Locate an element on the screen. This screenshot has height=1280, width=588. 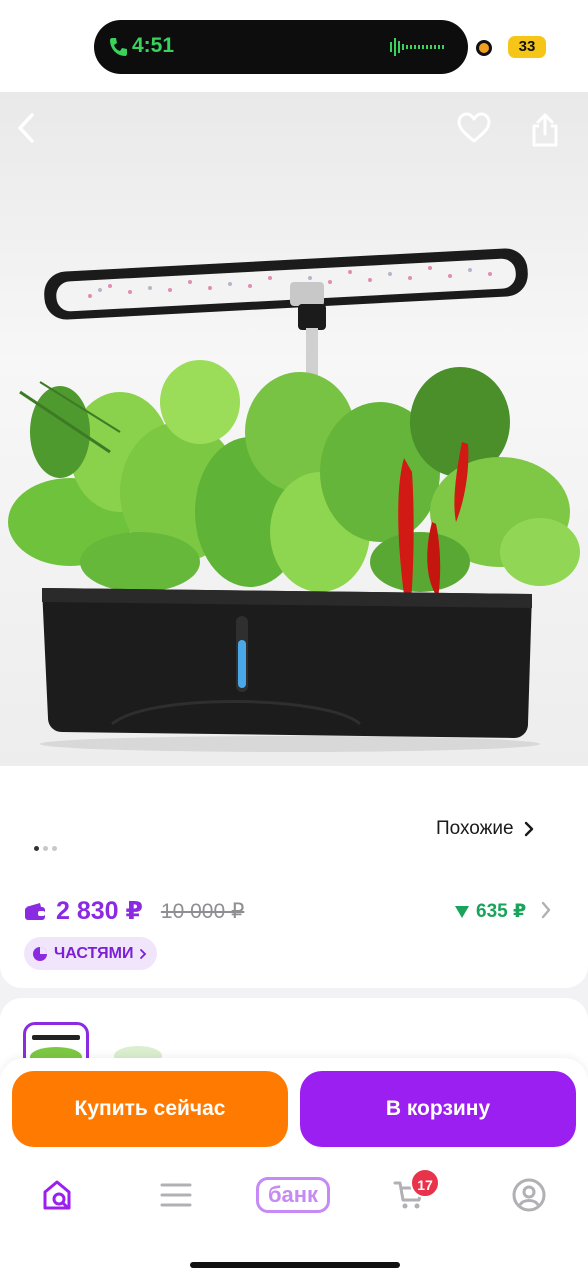
price-row: 2 830 ₽ 10 000 ₽ is located at coordinates (134, 911).